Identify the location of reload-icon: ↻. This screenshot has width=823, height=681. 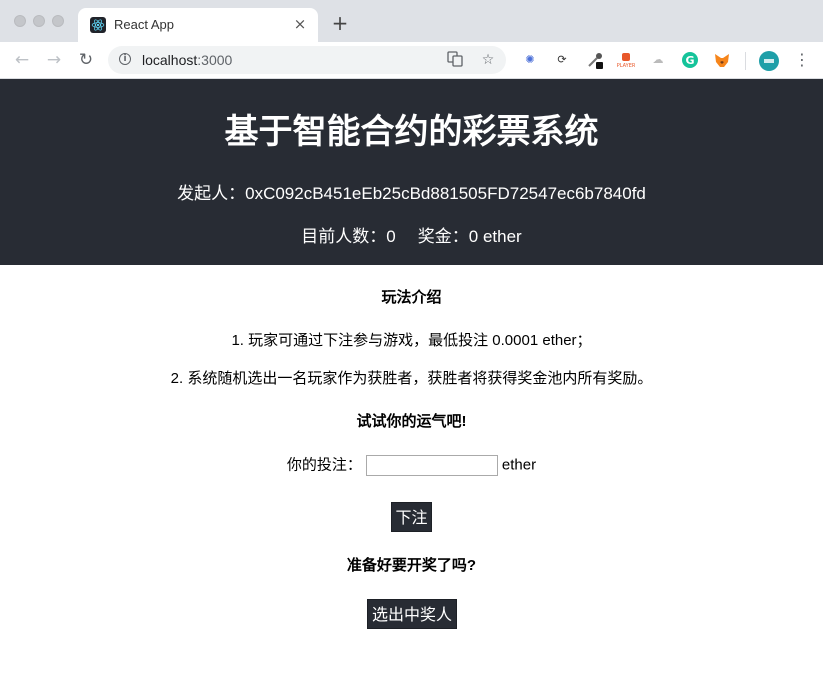
(86, 60).